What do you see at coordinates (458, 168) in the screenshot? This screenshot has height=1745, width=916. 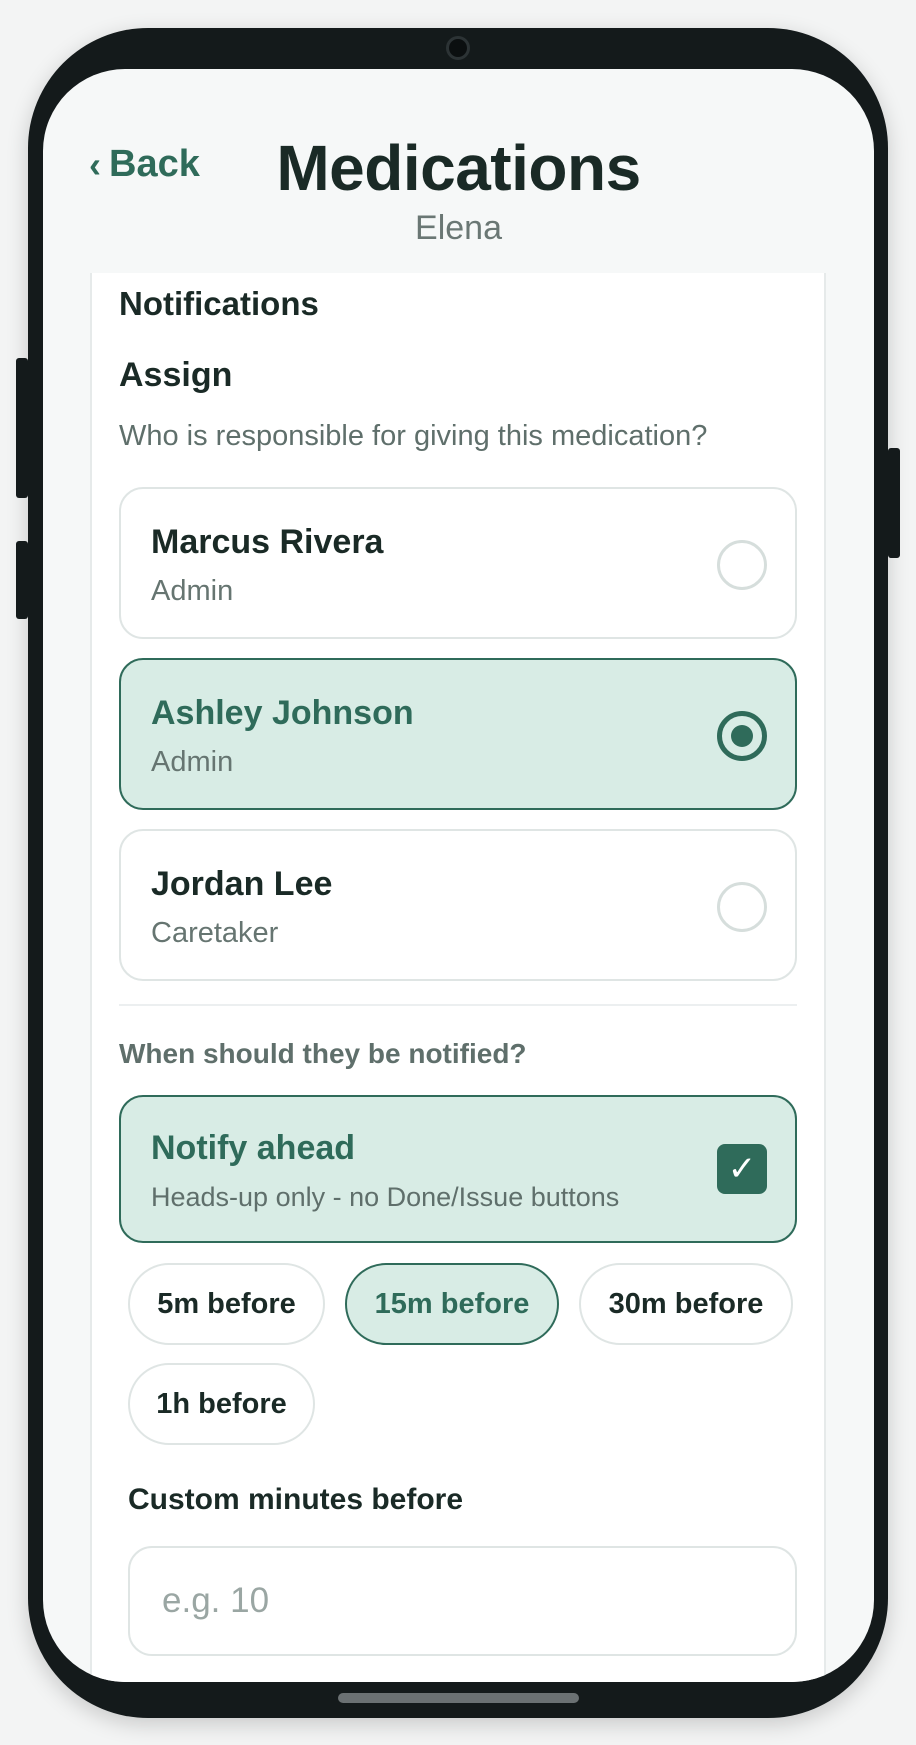 I see `page-title: Medications` at bounding box center [458, 168].